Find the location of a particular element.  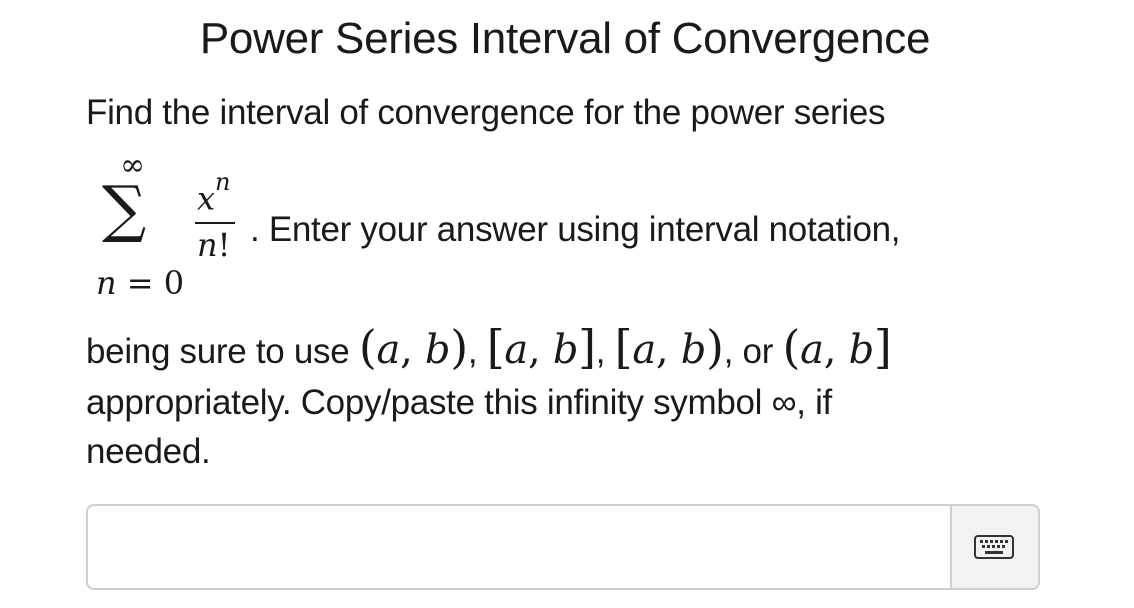

sum-lower-limit: n = 0 is located at coordinates (140, 283).